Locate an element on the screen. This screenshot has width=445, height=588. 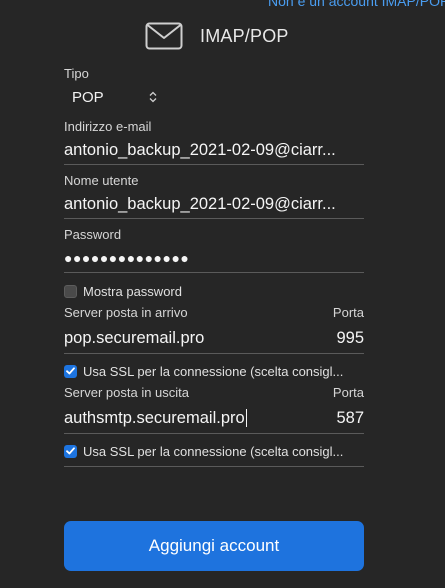
outgoing-server-value: authsmtp.securemail.pro is located at coordinates (154, 417).